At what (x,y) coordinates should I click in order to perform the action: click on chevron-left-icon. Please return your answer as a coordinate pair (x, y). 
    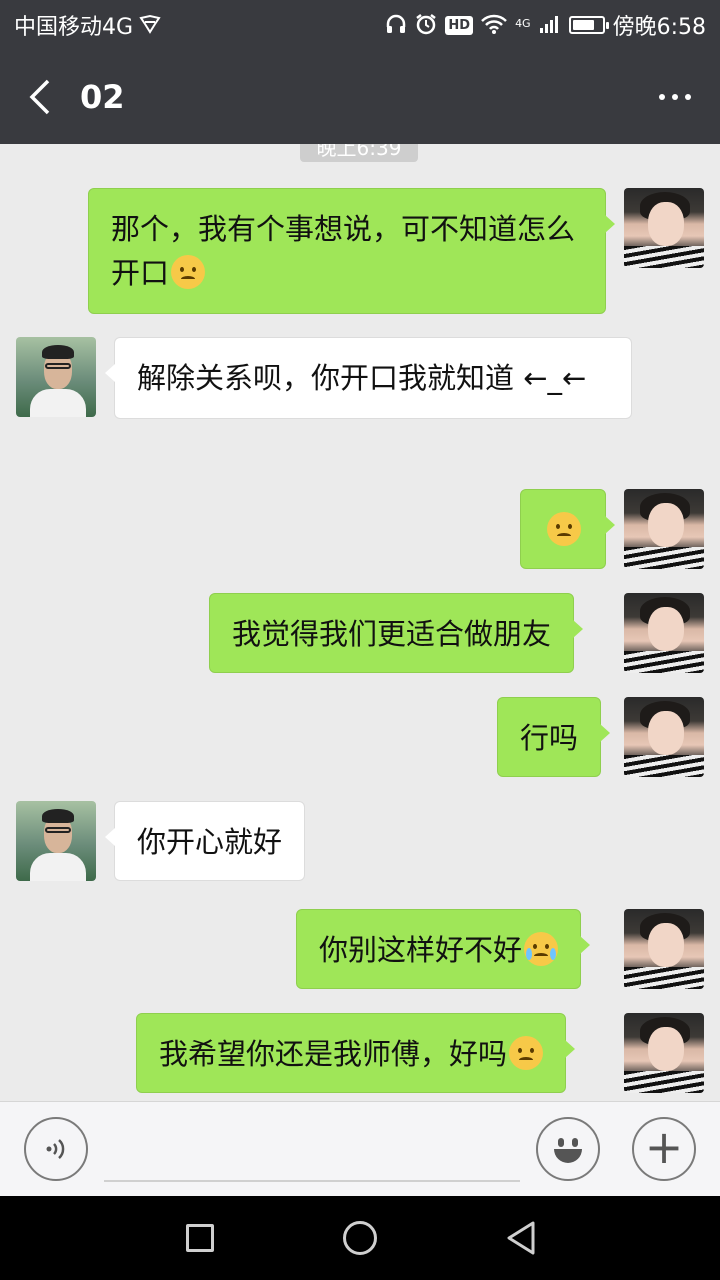
    Looking at the image, I should click on (39, 97).